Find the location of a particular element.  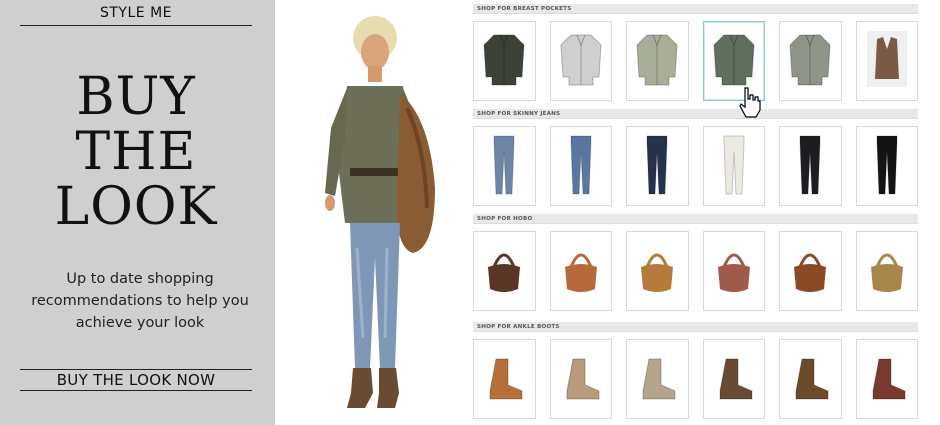

section-title: SHOP FOR ANKLE BOOTS is located at coordinates (695, 327).